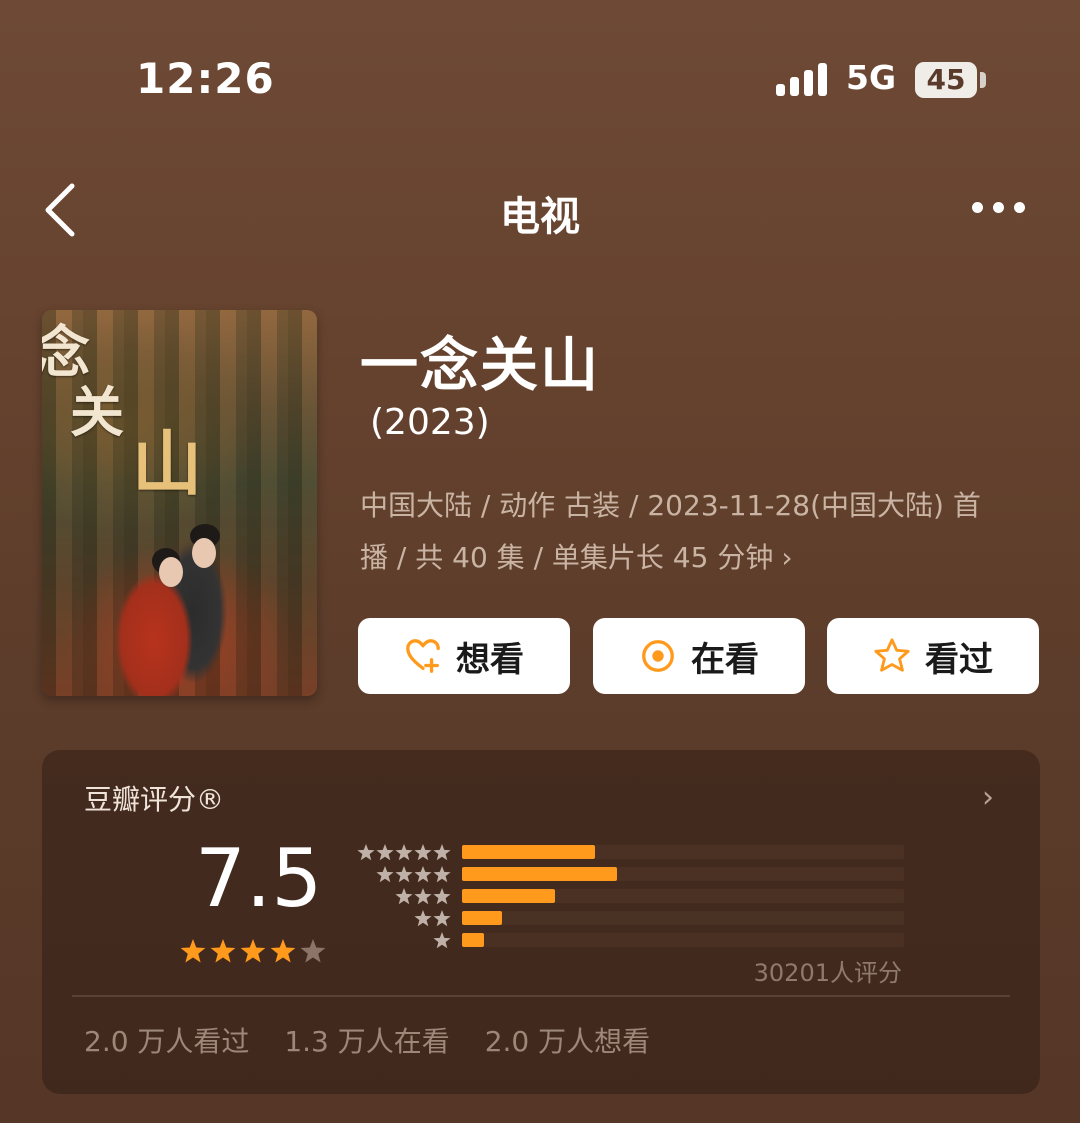  I want to click on network-type: 5G, so click(871, 77).